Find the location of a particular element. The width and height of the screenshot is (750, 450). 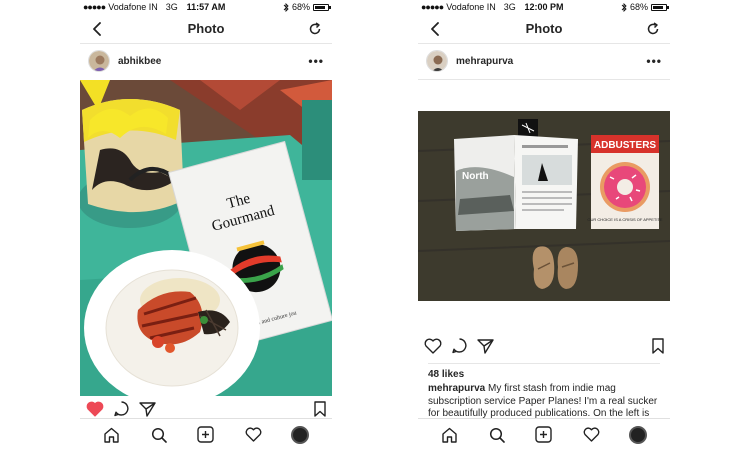

comment-icon is located at coordinates (459, 348).